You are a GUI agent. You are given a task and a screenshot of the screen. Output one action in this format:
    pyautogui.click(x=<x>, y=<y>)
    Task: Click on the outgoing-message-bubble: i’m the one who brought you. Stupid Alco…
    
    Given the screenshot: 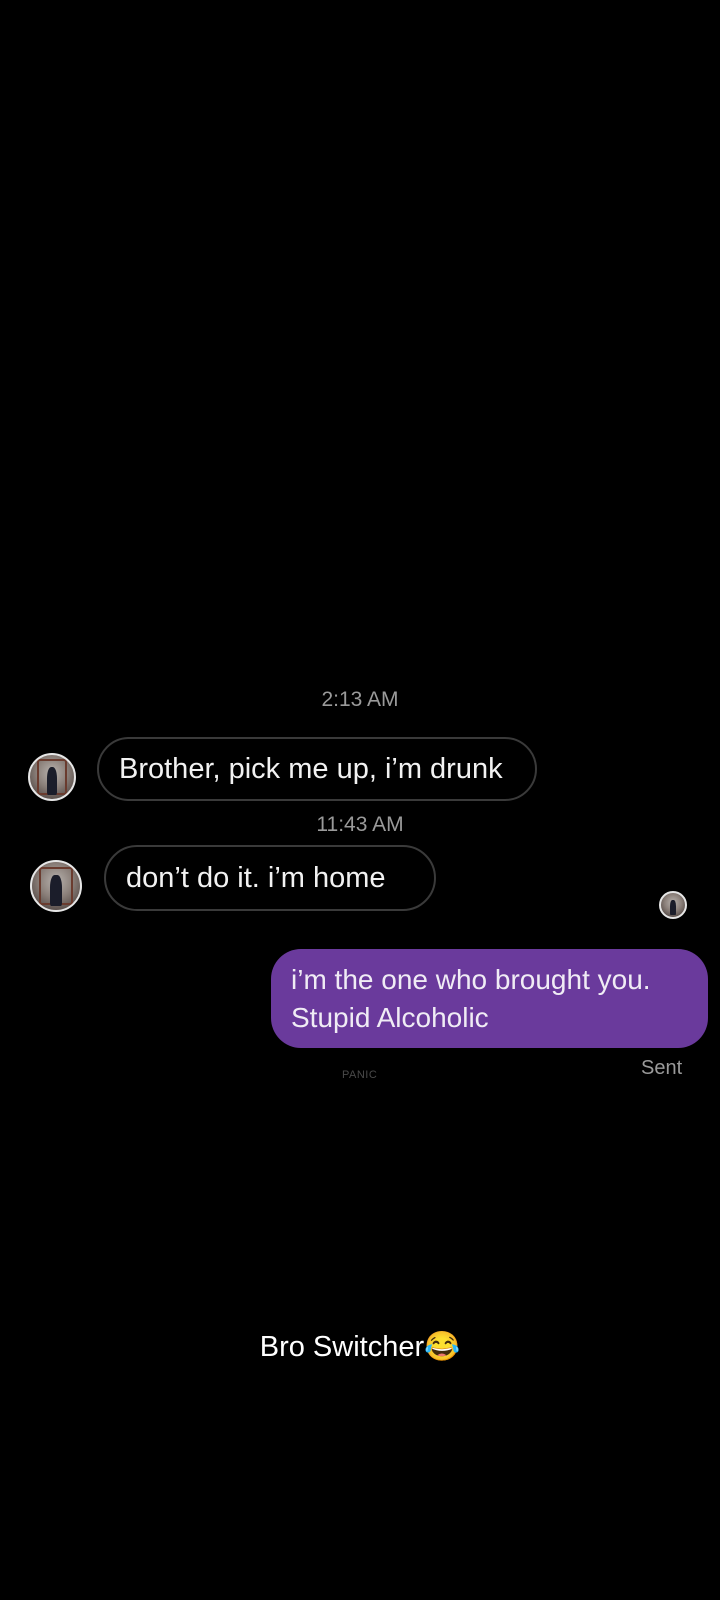 What is the action you would take?
    pyautogui.click(x=489, y=998)
    